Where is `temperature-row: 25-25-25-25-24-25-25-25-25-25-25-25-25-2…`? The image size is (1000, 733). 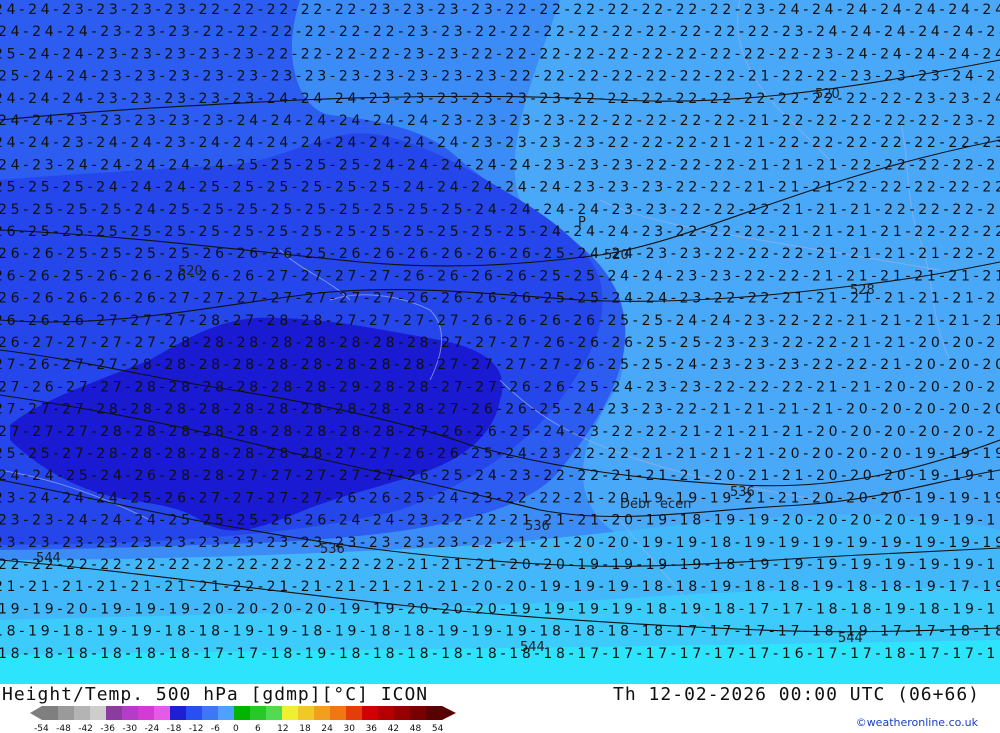 temperature-row: 25-25-25-25-24-25-25-25-25-25-25-25-25-2… is located at coordinates (500, 210).